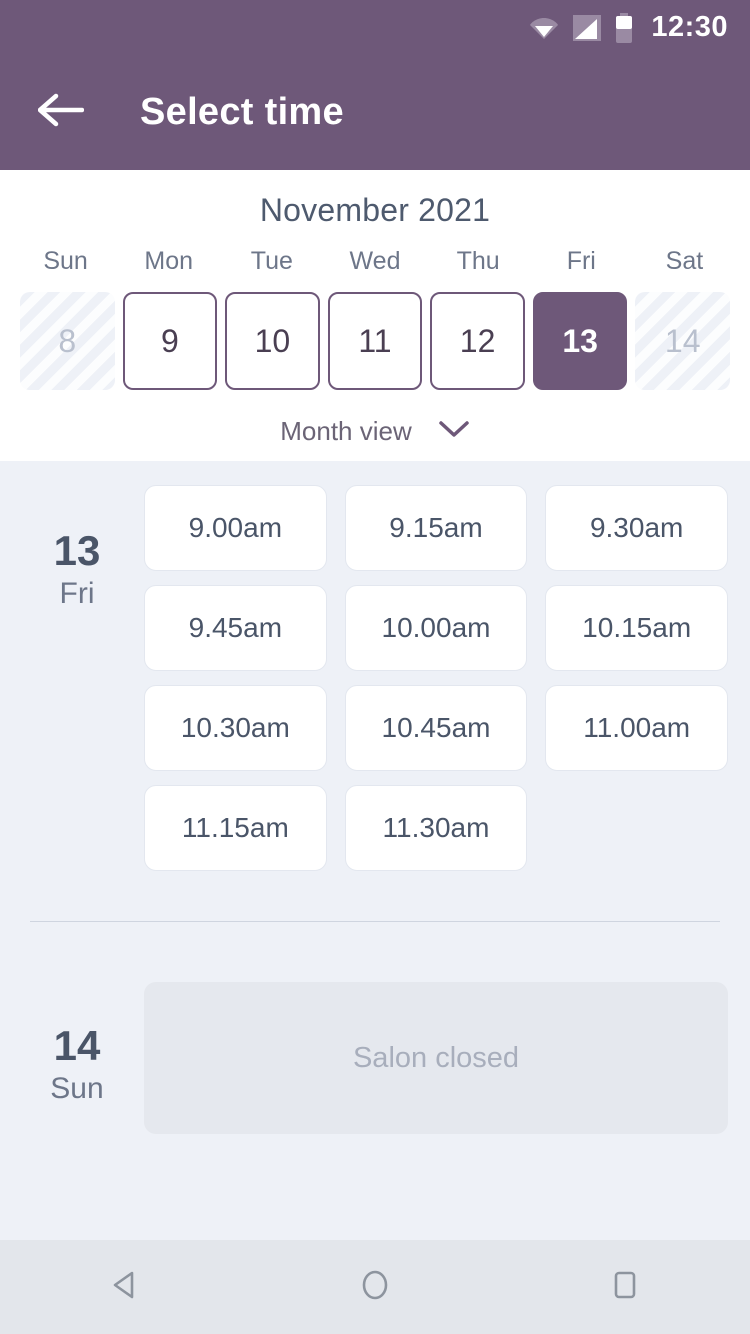  Describe the element at coordinates (624, 27) in the screenshot. I see `battery-icon` at that location.